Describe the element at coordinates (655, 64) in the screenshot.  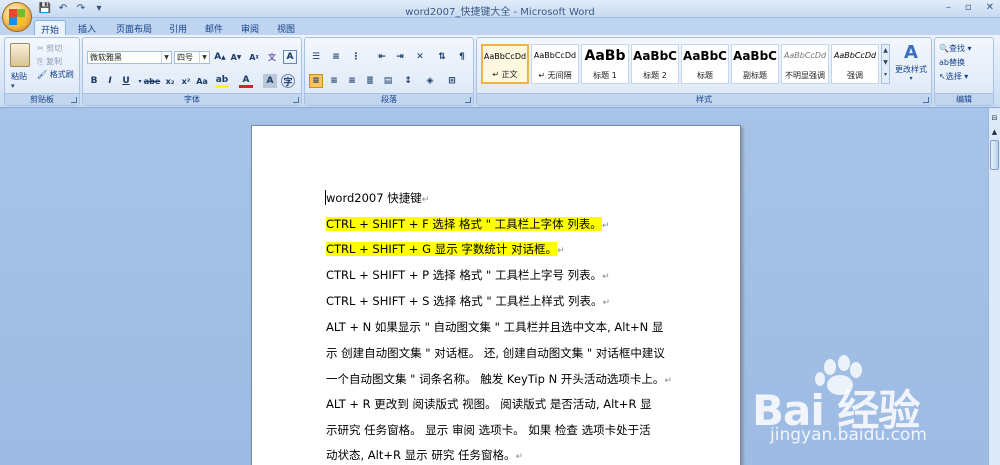
I see `style-heading-2: AaBbC 标题 2` at that location.